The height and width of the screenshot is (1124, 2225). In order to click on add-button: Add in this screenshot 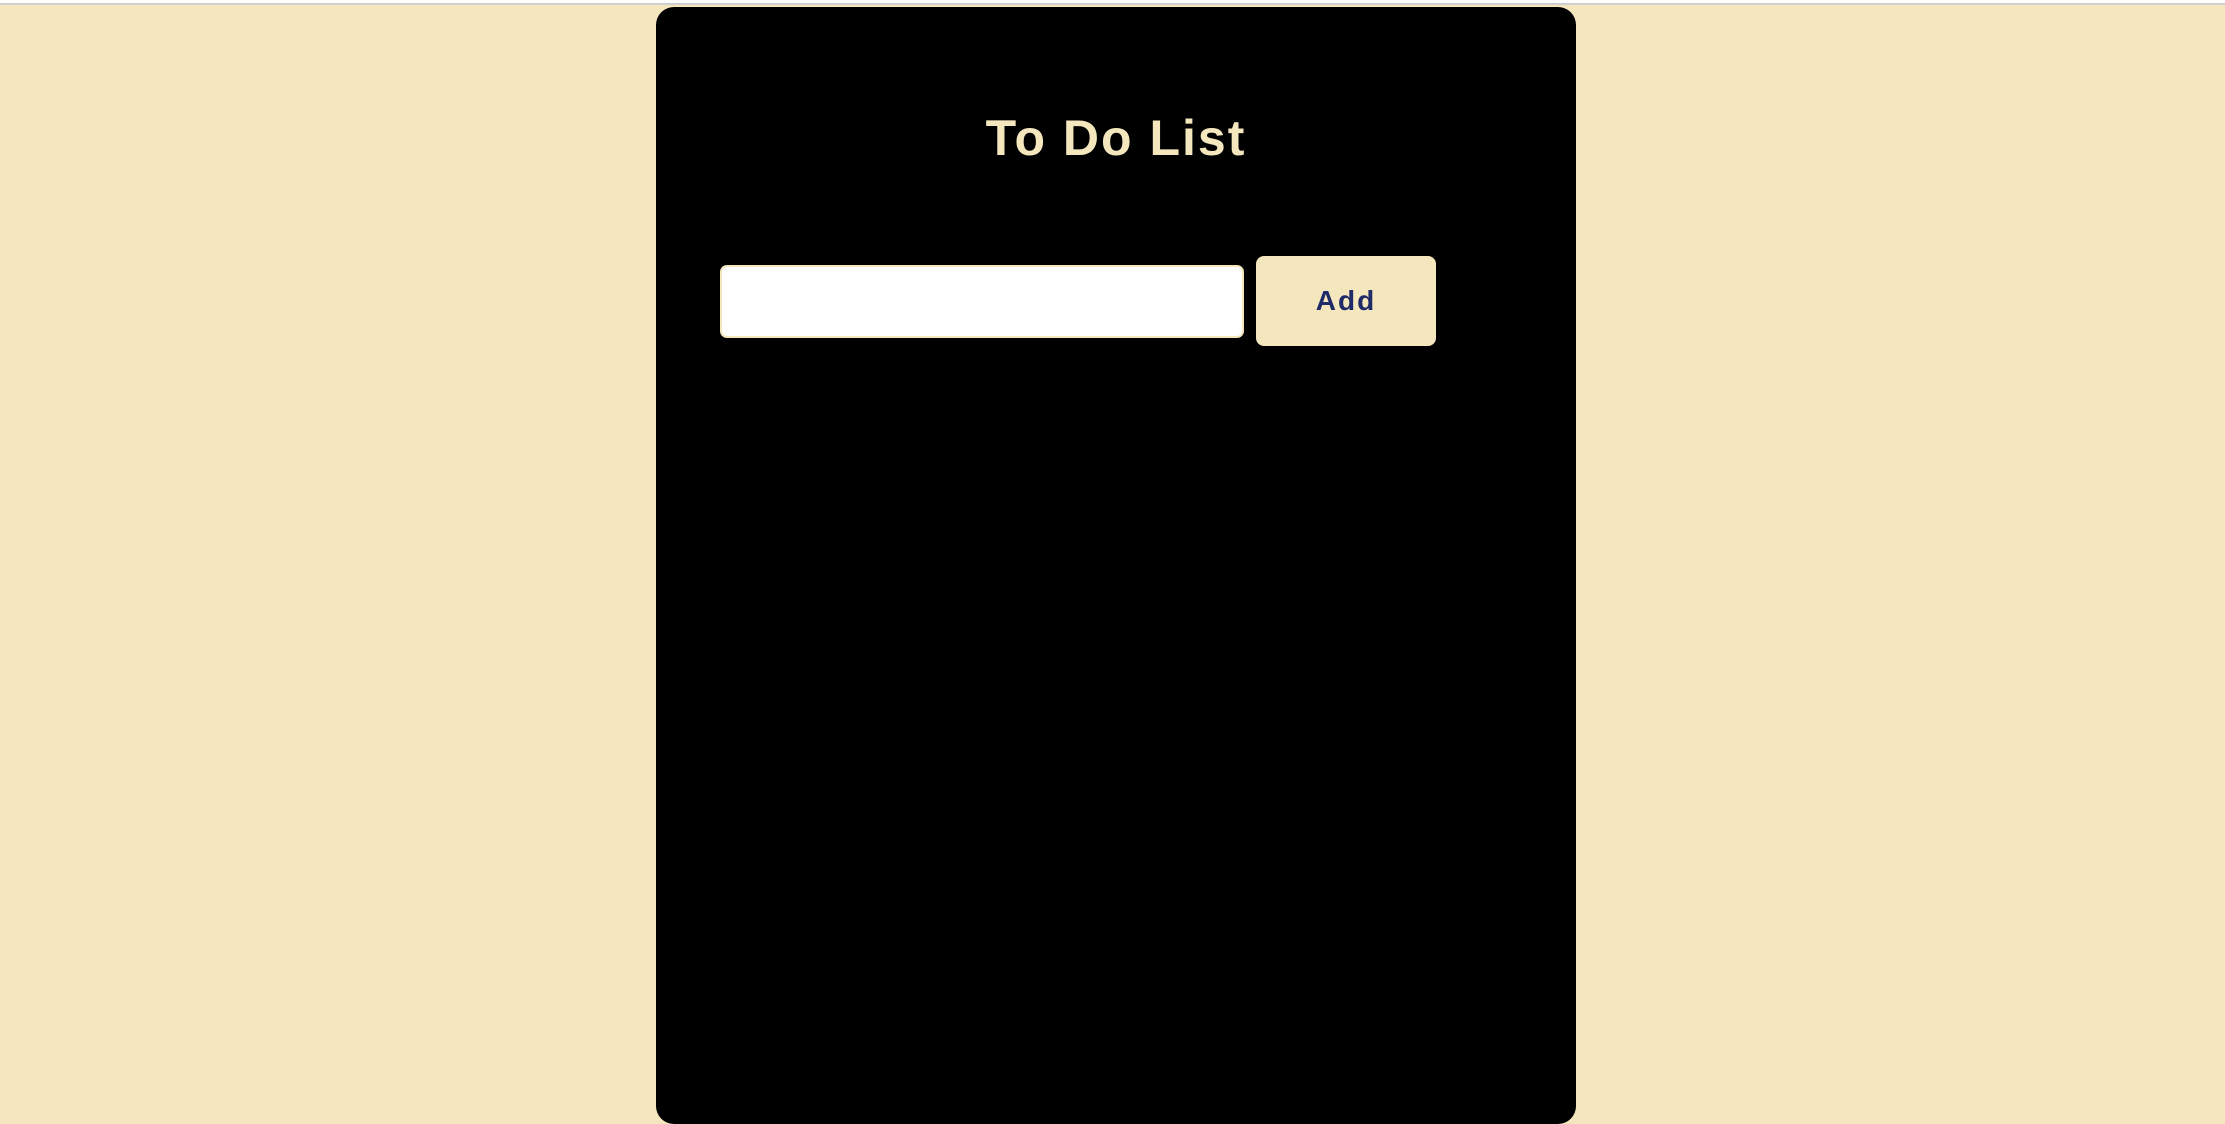, I will do `click(1346, 301)`.